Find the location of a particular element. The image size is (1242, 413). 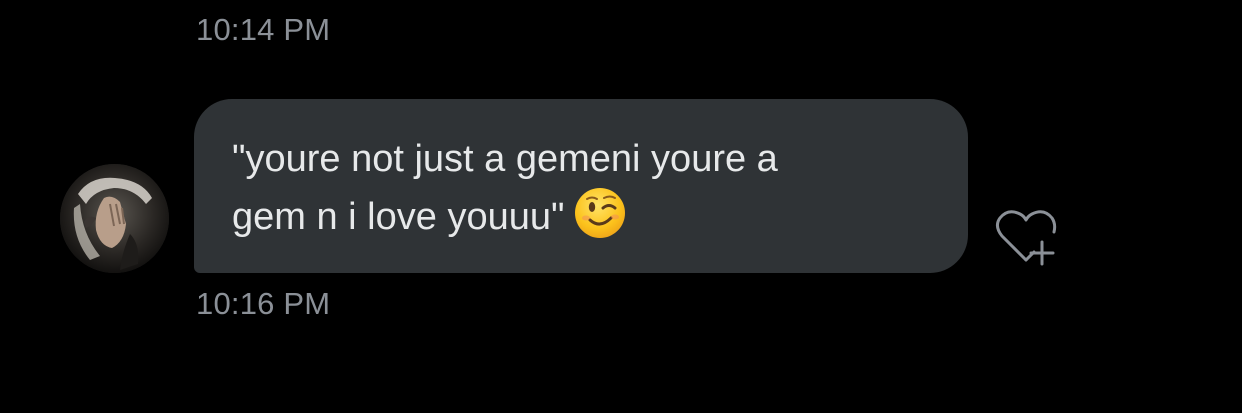

message-timestamp-top: 10:14 PM is located at coordinates (263, 29).